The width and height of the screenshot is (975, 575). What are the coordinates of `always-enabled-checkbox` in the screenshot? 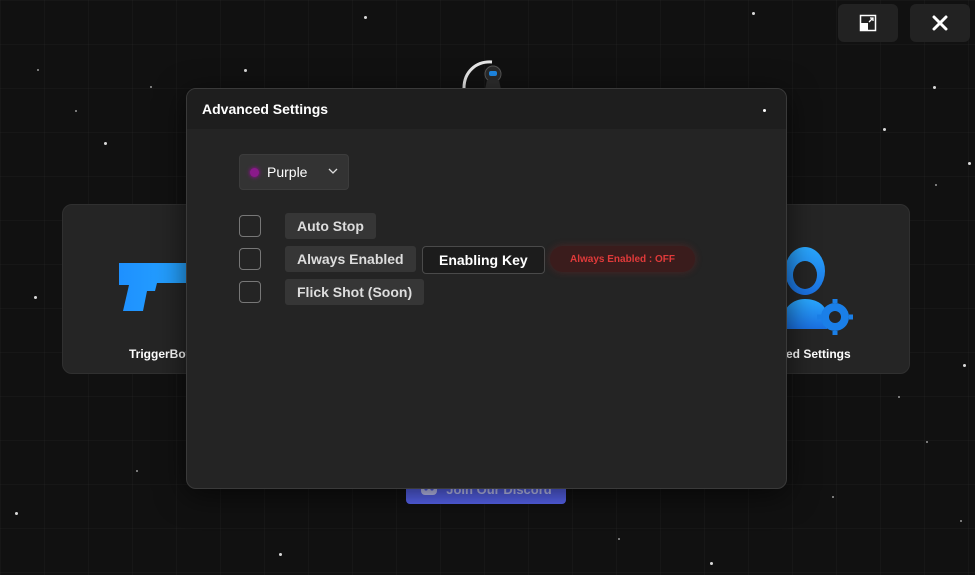 It's located at (250, 259).